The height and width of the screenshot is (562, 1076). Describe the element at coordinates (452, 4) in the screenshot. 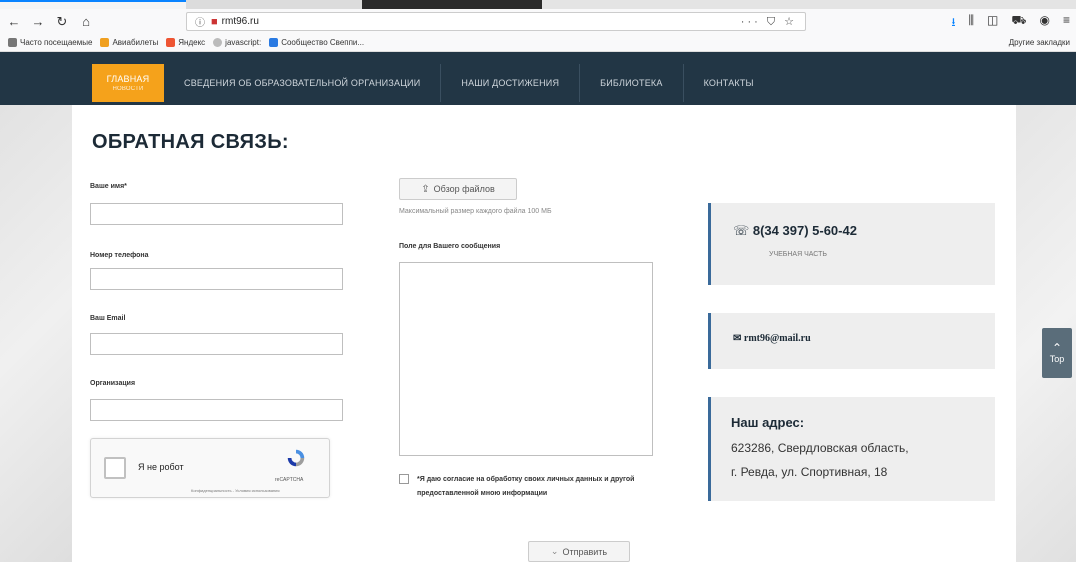

I see `browser-tab` at that location.